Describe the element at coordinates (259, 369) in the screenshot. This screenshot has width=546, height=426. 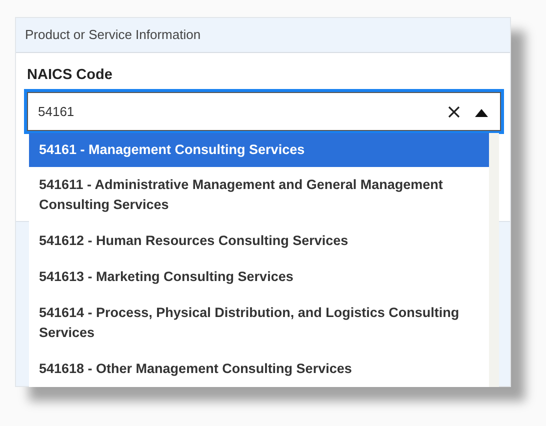
I see `dropdown-option: 541618 - Other Management Consulting Services` at that location.